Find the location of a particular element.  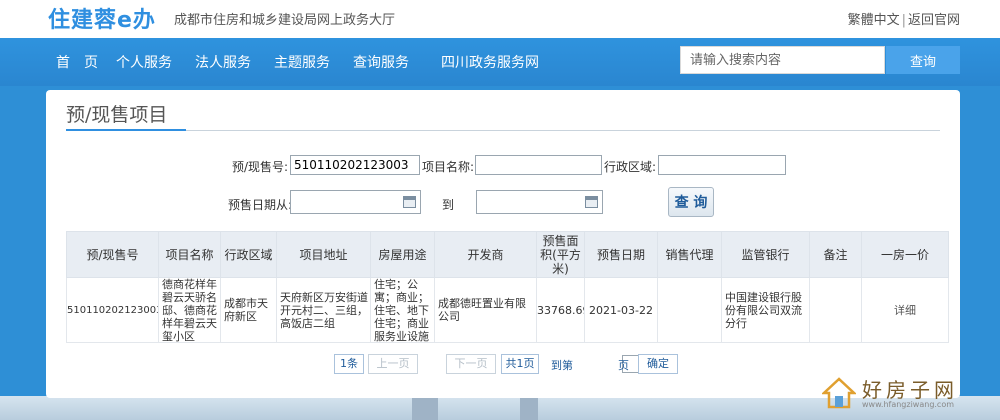

district-label: 行政区域: is located at coordinates (630, 167).